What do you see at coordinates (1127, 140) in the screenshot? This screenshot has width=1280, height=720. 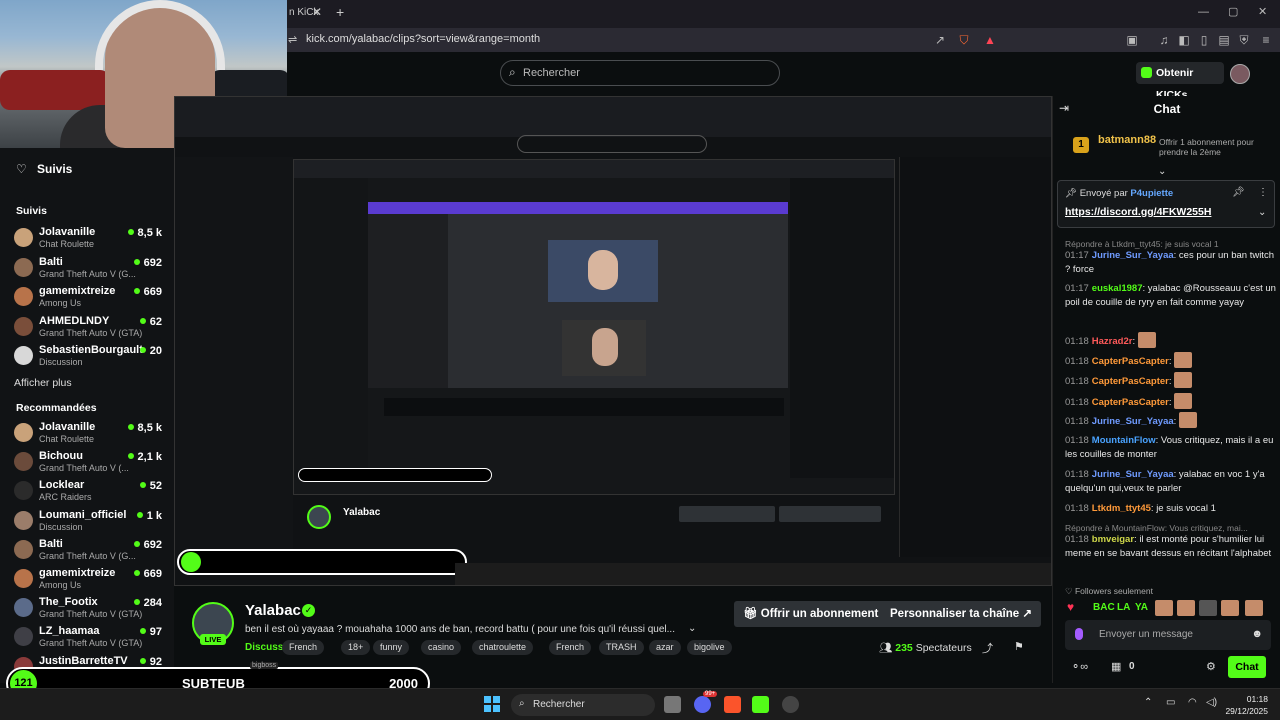 I see `gifter-name: batmann88` at bounding box center [1127, 140].